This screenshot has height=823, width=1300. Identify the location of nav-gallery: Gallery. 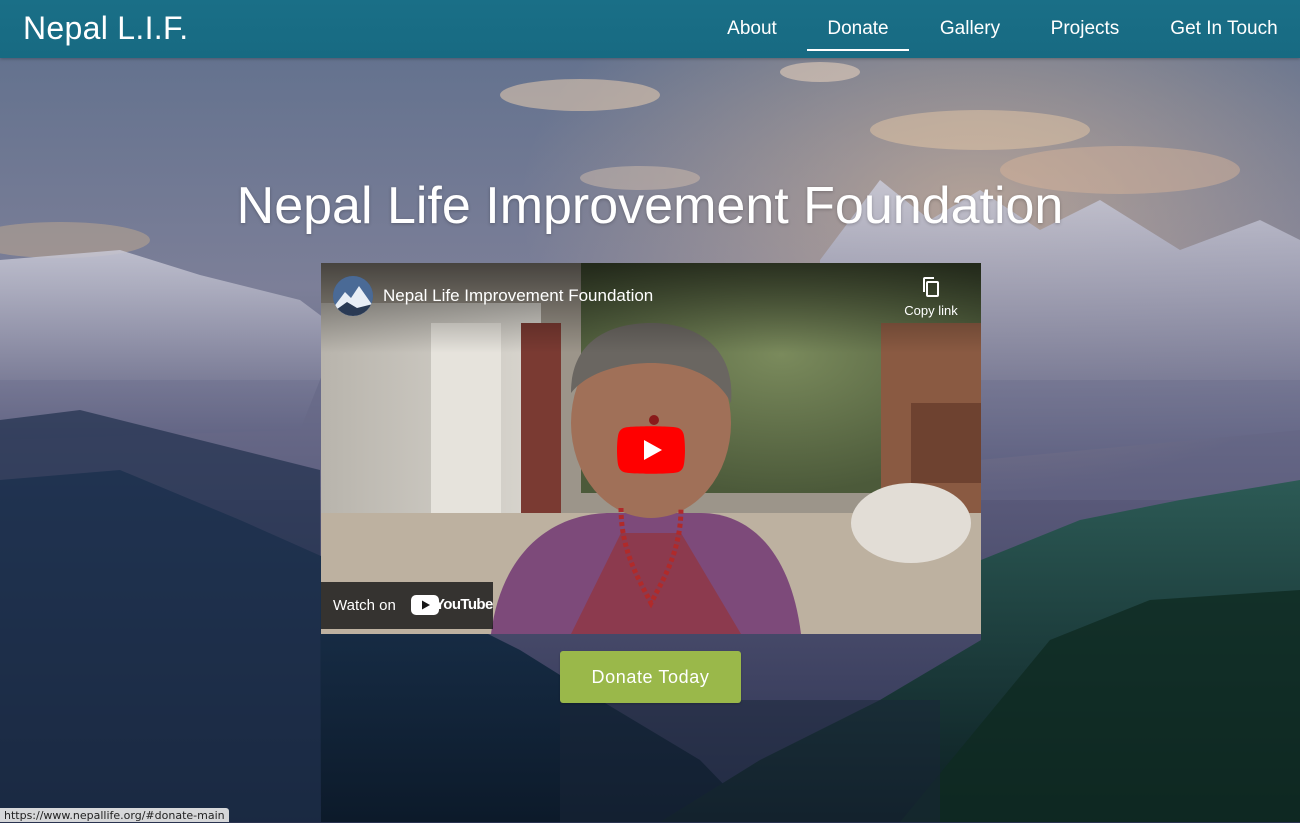
(970, 29).